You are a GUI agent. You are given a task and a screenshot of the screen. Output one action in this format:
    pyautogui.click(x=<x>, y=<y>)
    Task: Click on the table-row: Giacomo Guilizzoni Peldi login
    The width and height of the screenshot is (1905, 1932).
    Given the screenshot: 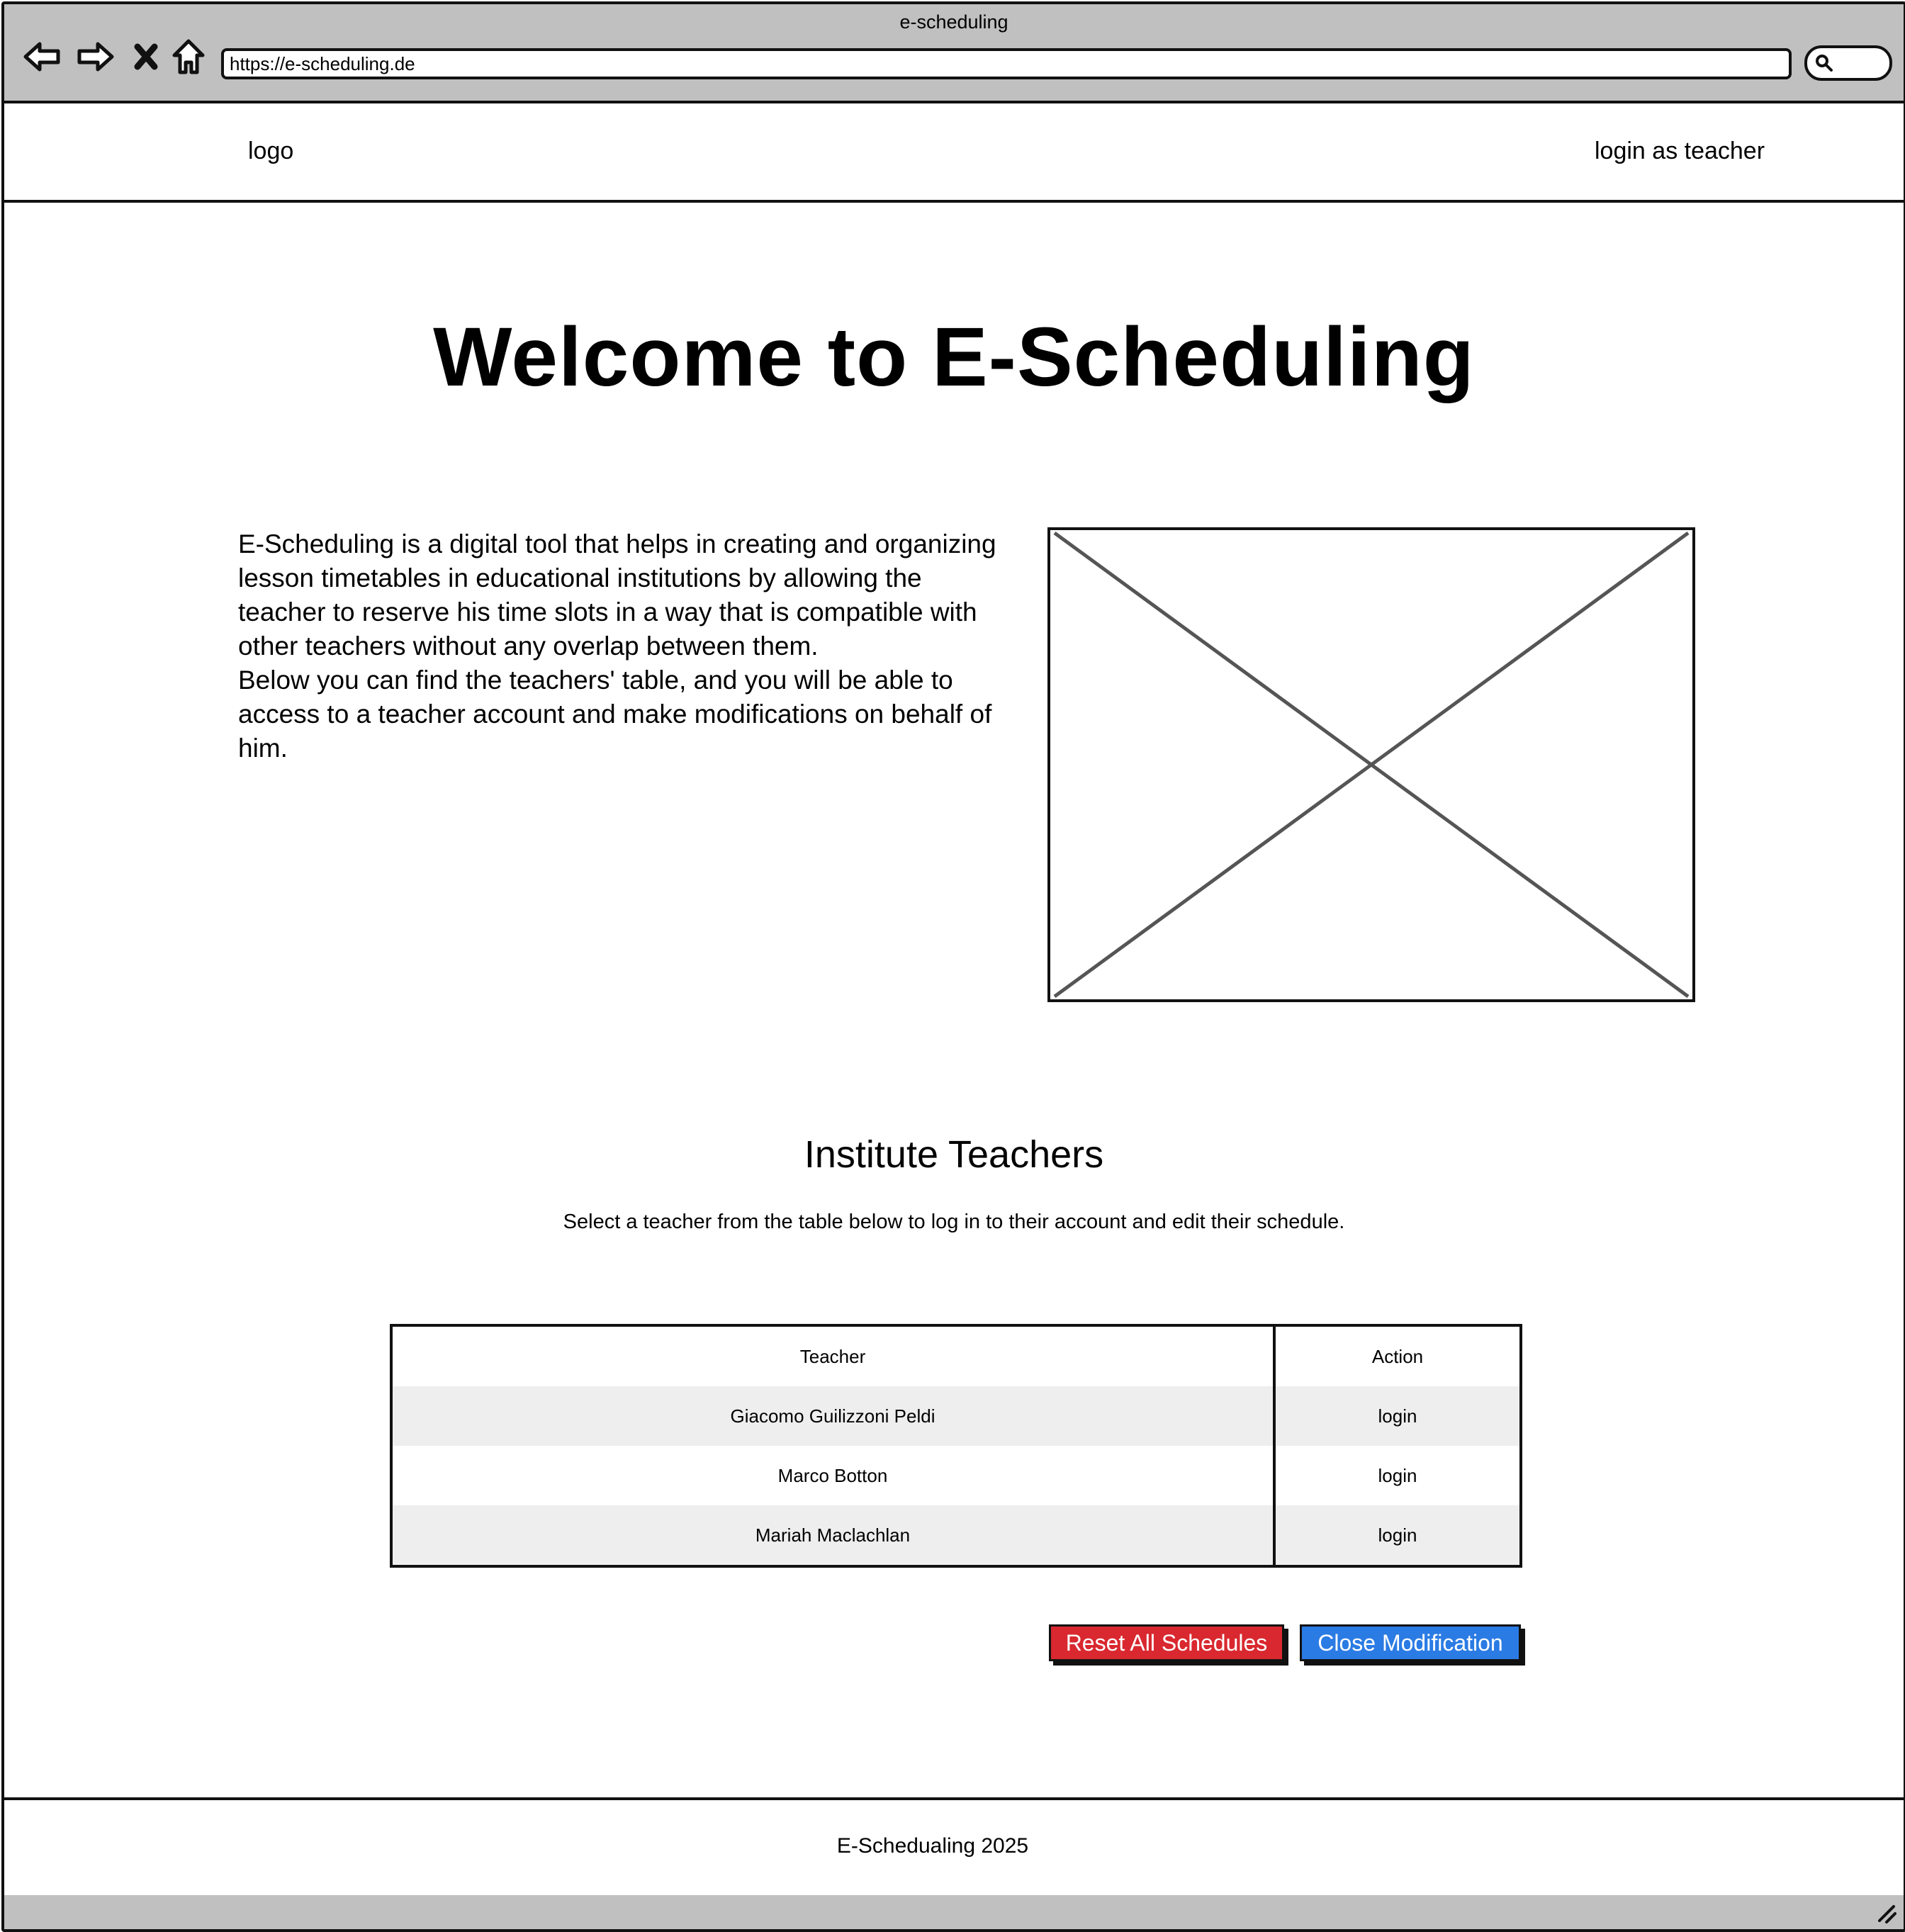 What is the action you would take?
    pyautogui.click(x=956, y=1416)
    